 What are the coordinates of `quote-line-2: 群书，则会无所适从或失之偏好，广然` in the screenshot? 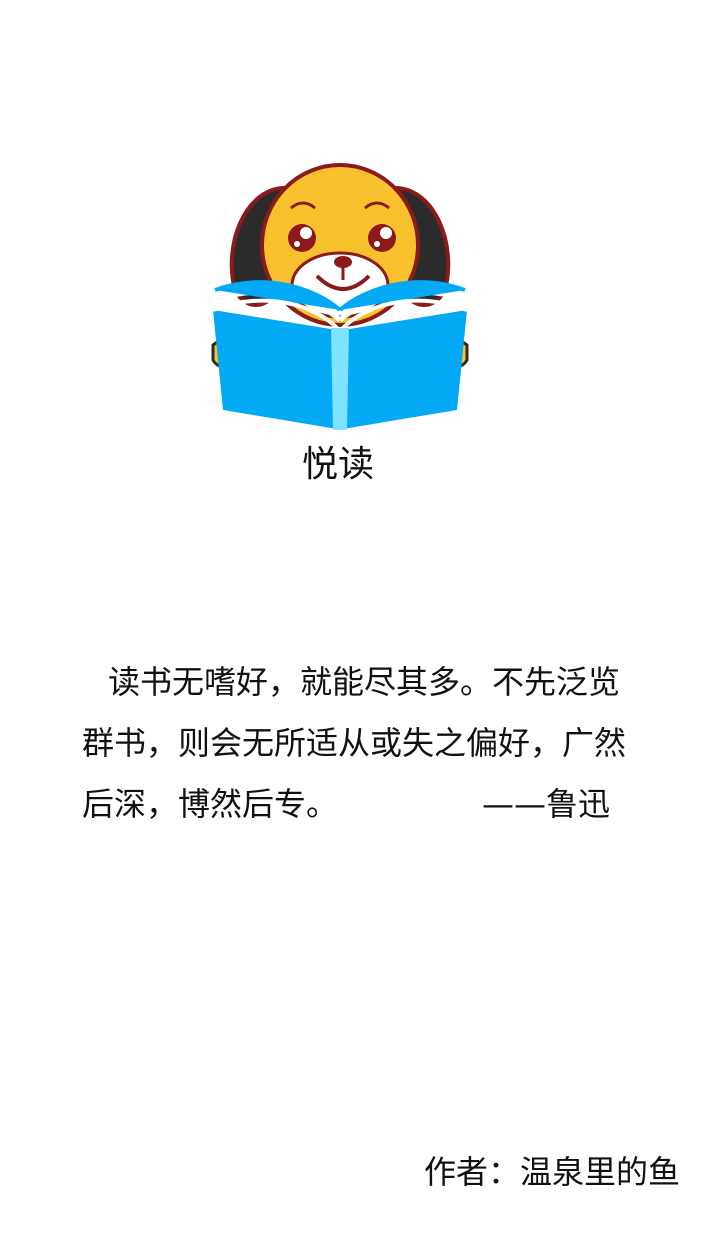 It's located at (354, 743).